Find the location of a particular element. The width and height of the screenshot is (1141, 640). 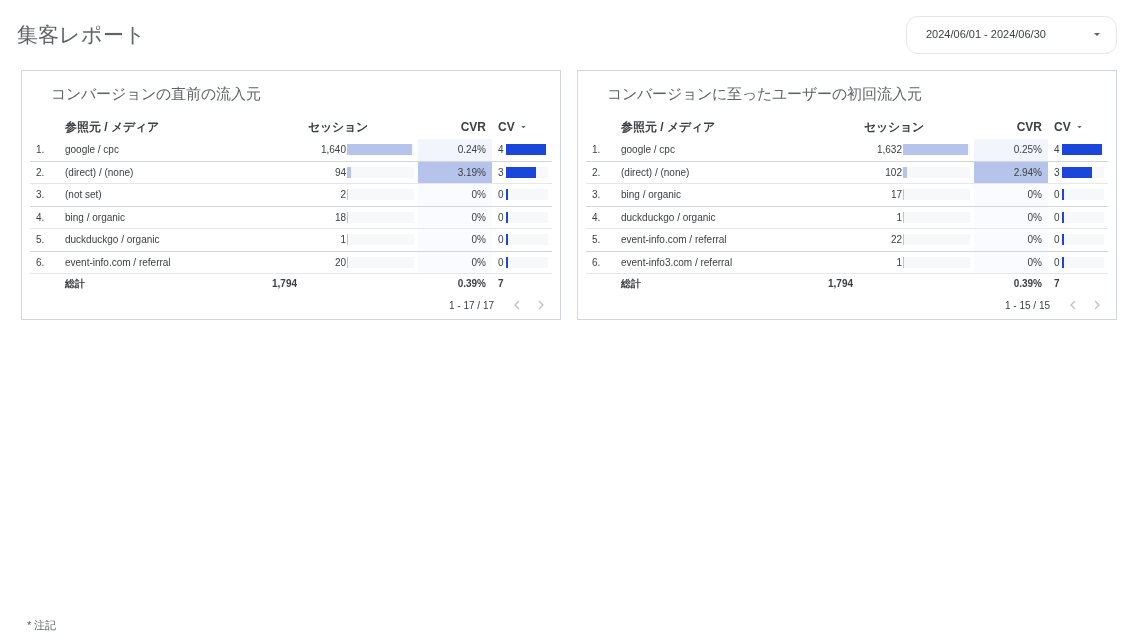

table-cell: 1,632 is located at coordinates (889, 150).